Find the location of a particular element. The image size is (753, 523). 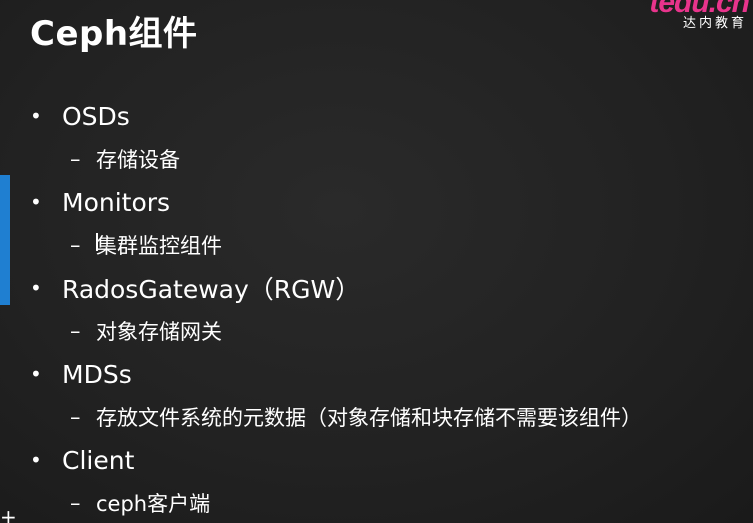

bullet-label: Client is located at coordinates (98, 460).